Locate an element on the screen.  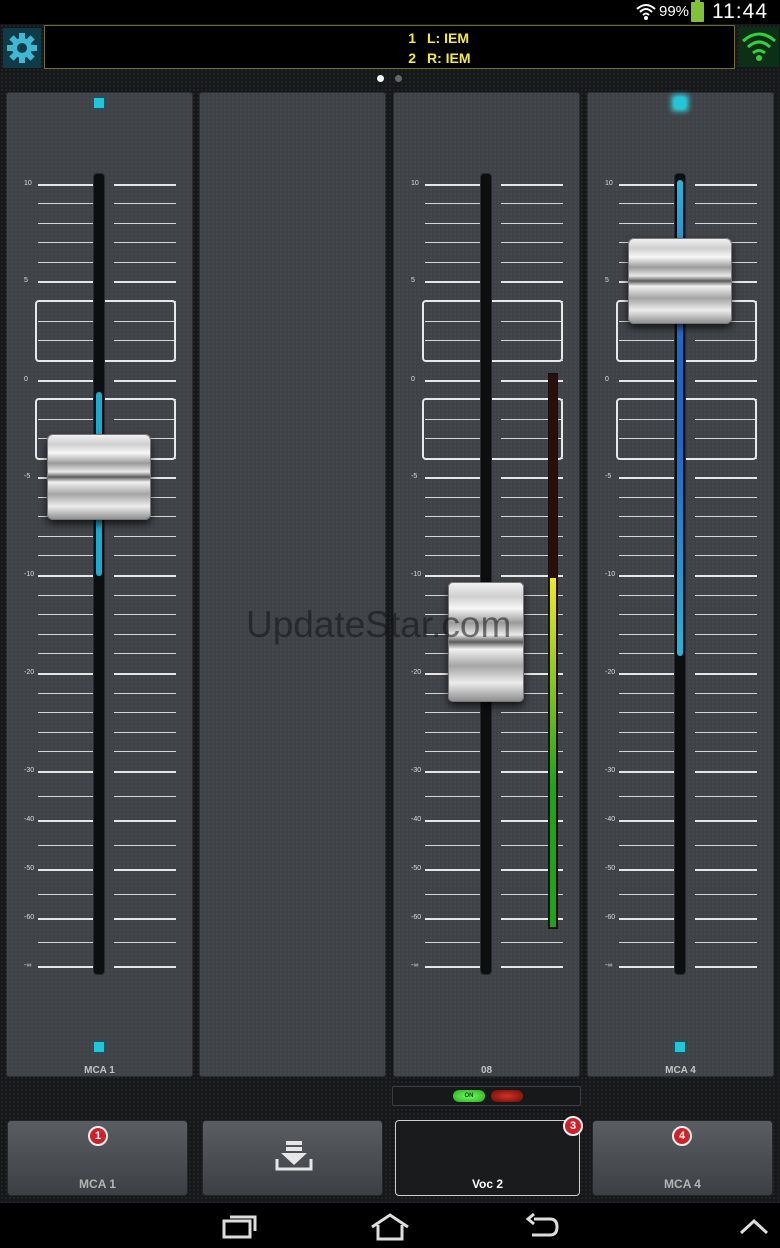
bank-button-mca-4: 4 MCA 4 is located at coordinates (682, 1158).